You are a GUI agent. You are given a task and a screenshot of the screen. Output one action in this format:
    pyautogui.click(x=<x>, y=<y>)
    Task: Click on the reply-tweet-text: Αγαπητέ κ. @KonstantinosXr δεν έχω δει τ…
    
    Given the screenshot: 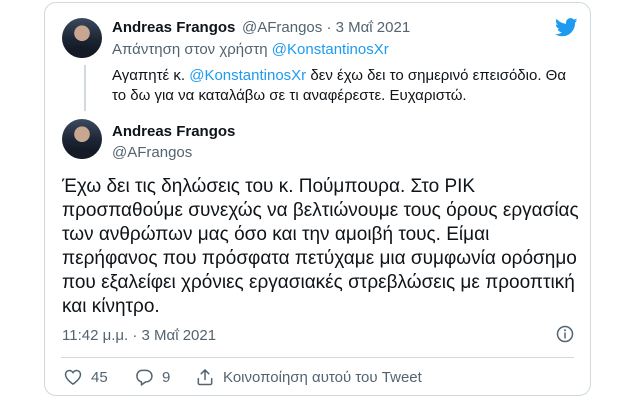 What is the action you would take?
    pyautogui.click(x=342, y=86)
    